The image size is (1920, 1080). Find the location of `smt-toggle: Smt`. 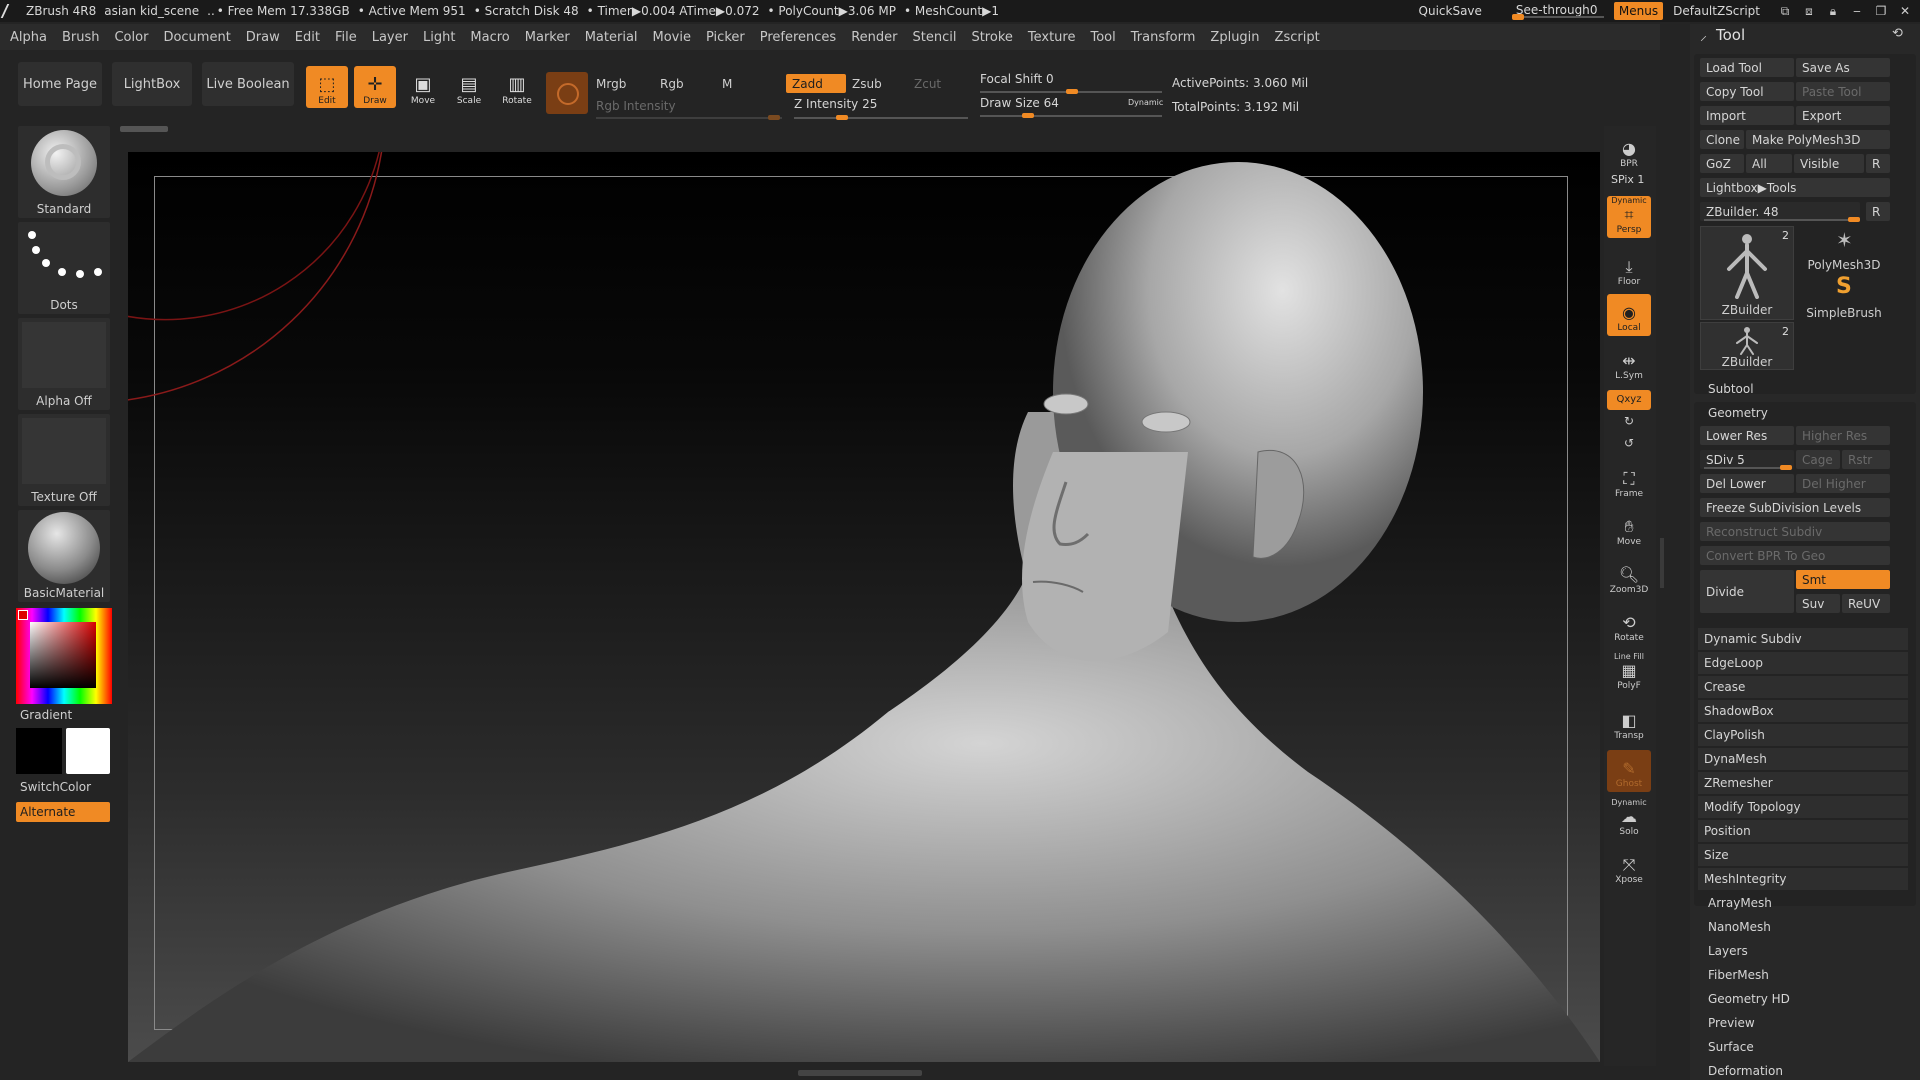

smt-toggle: Smt is located at coordinates (1843, 579).